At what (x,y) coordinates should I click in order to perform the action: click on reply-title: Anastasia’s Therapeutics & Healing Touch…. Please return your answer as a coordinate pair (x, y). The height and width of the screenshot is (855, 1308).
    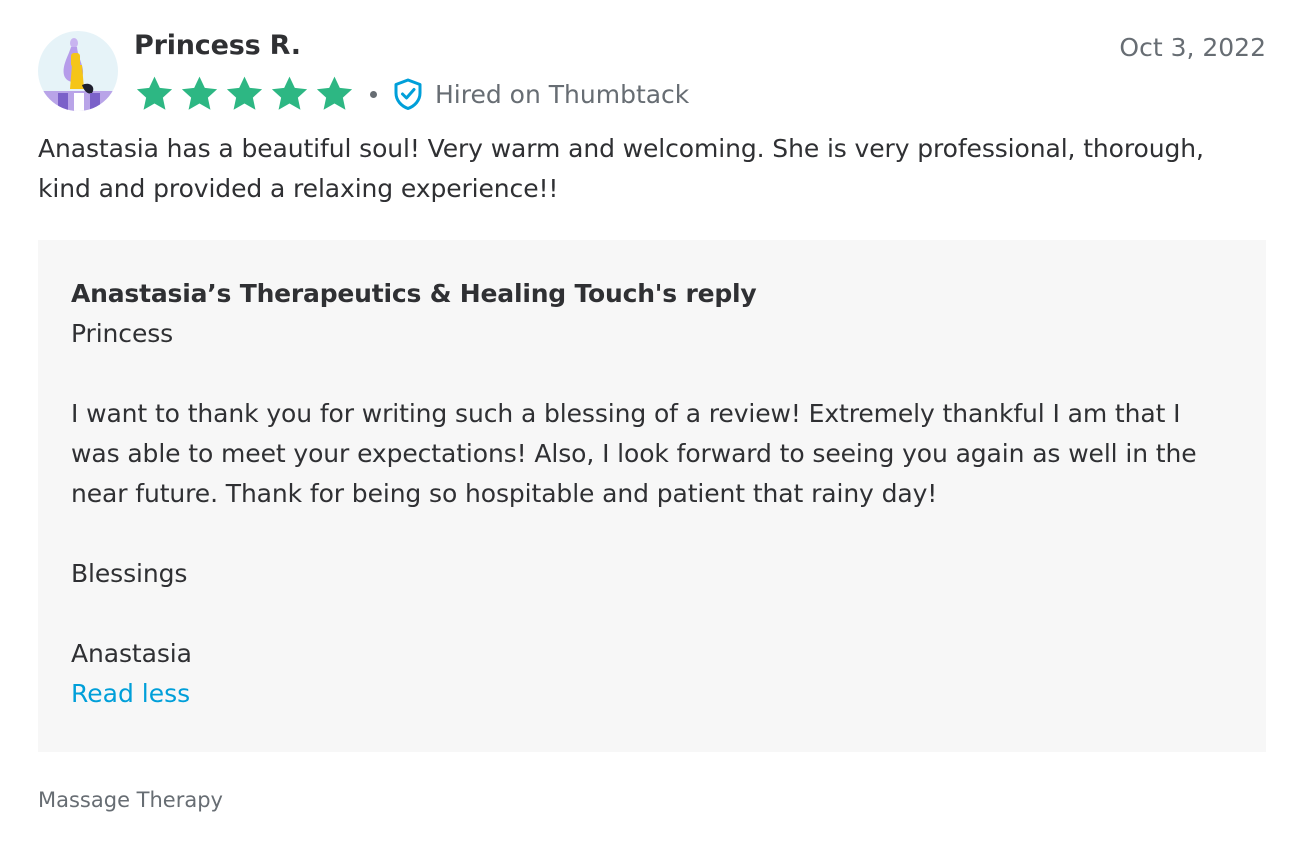
    Looking at the image, I should click on (414, 293).